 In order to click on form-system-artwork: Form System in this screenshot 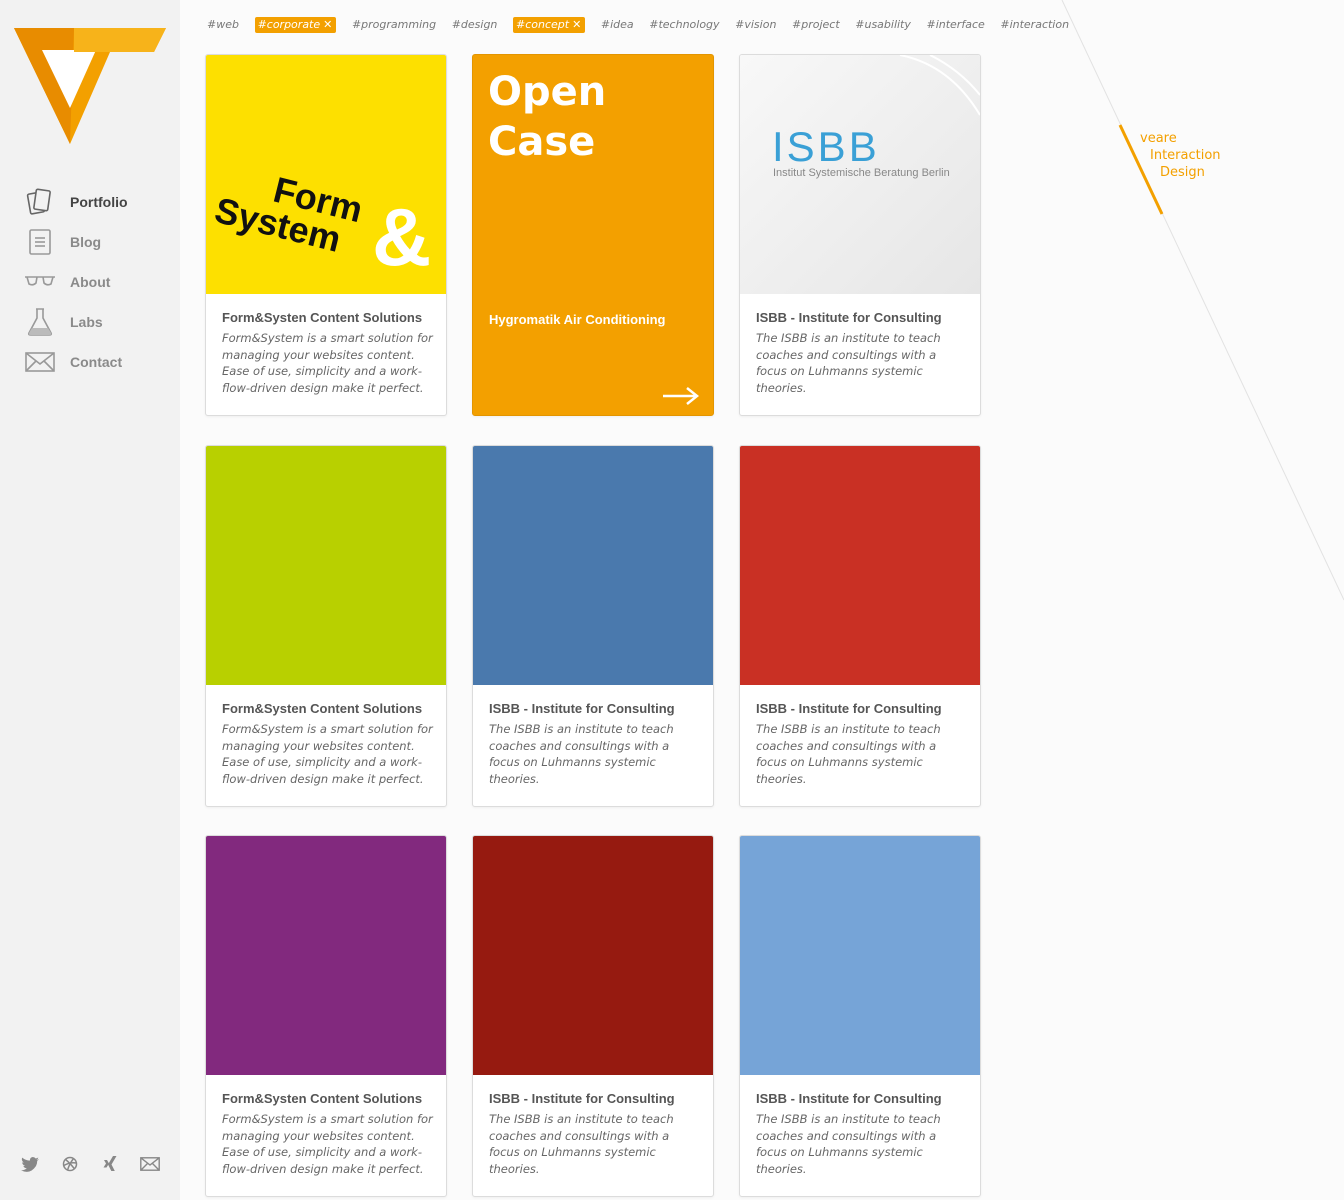, I will do `click(288, 214)`.